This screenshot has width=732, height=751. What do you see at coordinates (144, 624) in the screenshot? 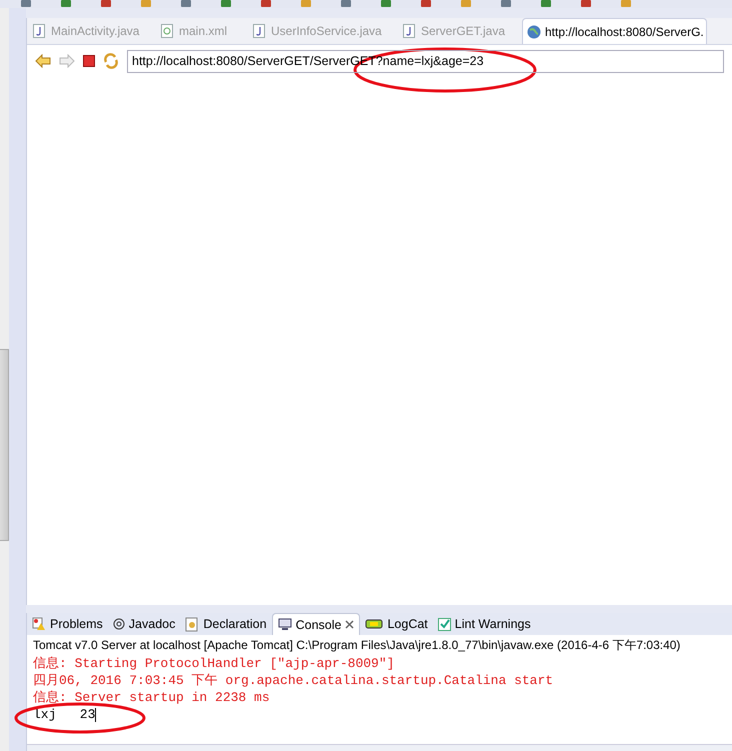
I see `view-tab: Javadoc` at bounding box center [144, 624].